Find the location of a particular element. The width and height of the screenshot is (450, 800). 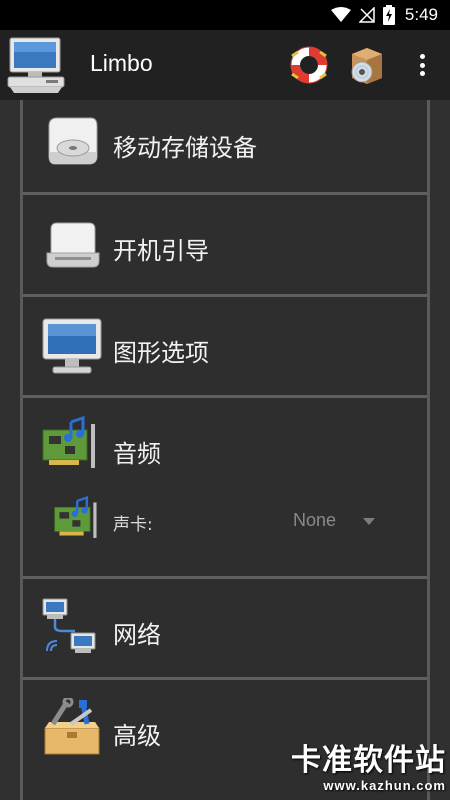

status-bar: 5:49 is located at coordinates (225, 15).